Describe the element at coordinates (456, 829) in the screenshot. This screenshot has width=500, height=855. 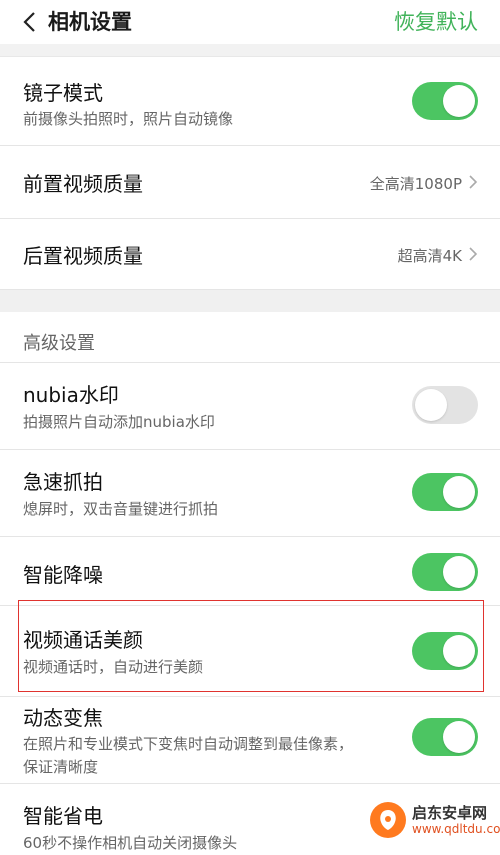
I see `site-watermark-url: www.qdltdu.com` at that location.